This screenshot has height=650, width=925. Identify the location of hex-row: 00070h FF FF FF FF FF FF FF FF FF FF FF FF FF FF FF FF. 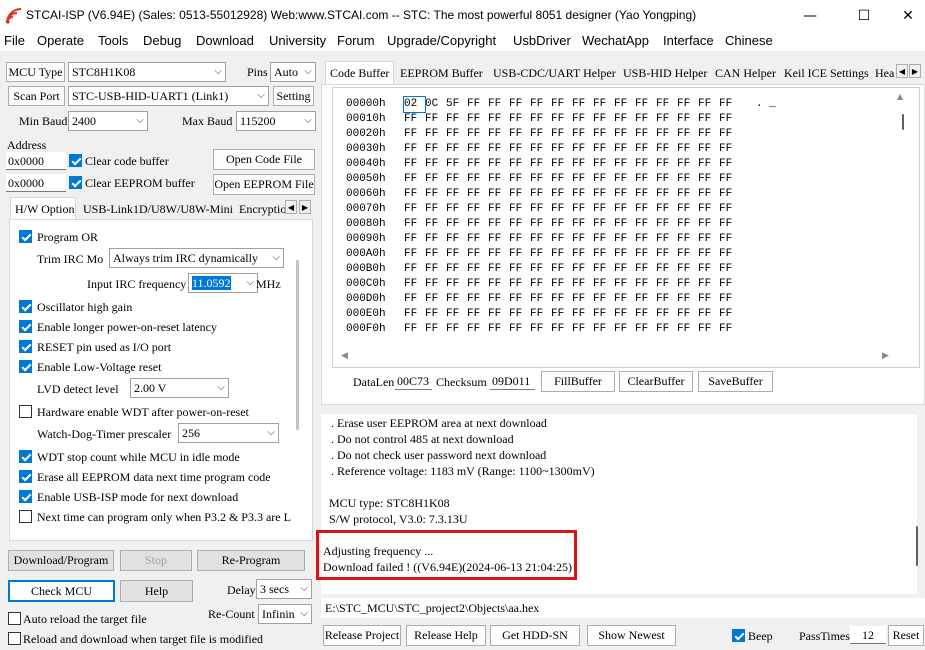
(543, 209).